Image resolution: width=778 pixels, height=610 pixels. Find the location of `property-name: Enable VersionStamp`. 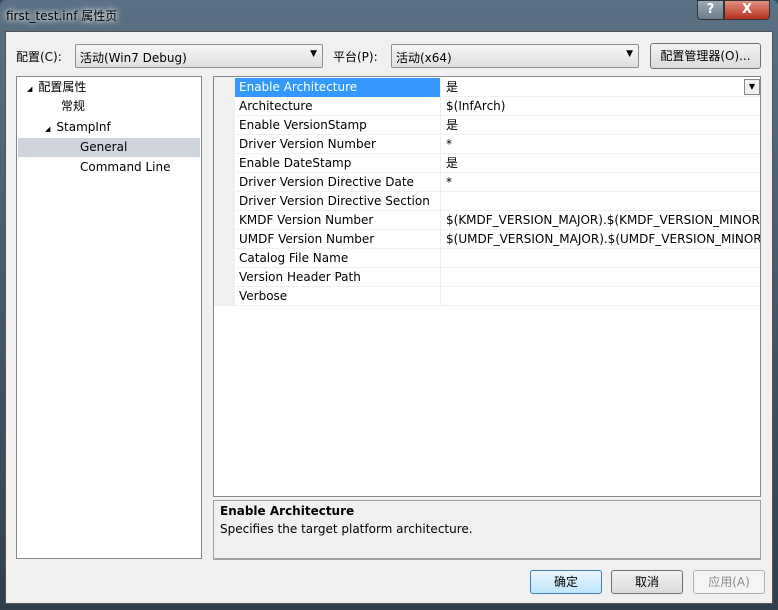

property-name: Enable VersionStamp is located at coordinates (338, 125).